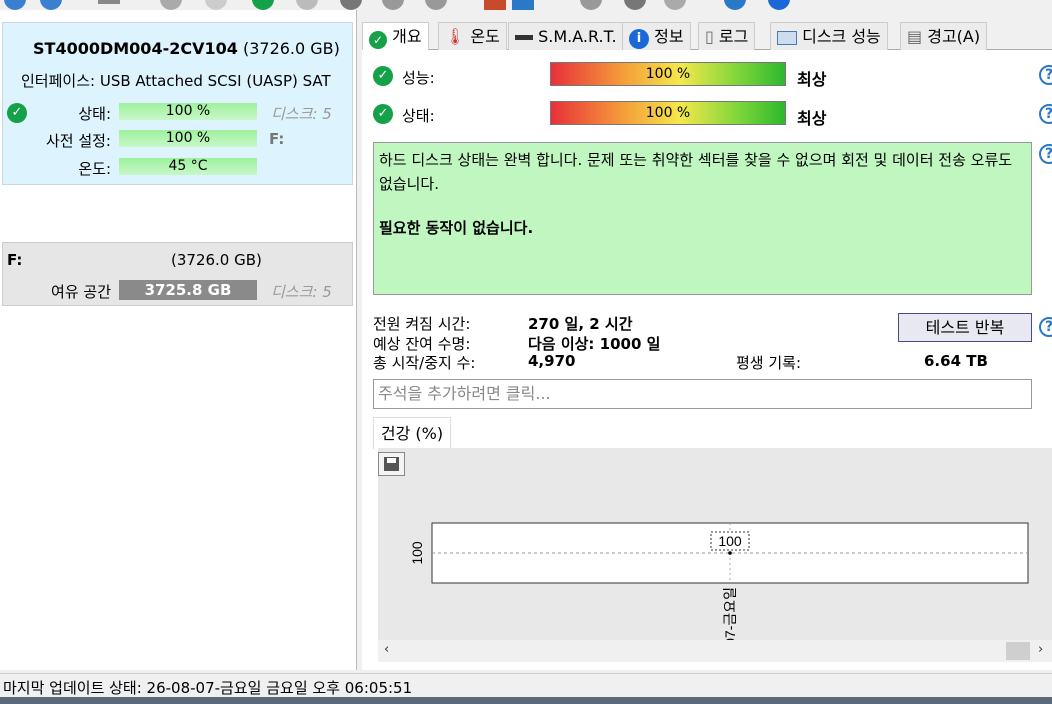 This screenshot has width=1052, height=704. What do you see at coordinates (417, 553) in the screenshot?
I see `y-tick-label: 100` at bounding box center [417, 553].